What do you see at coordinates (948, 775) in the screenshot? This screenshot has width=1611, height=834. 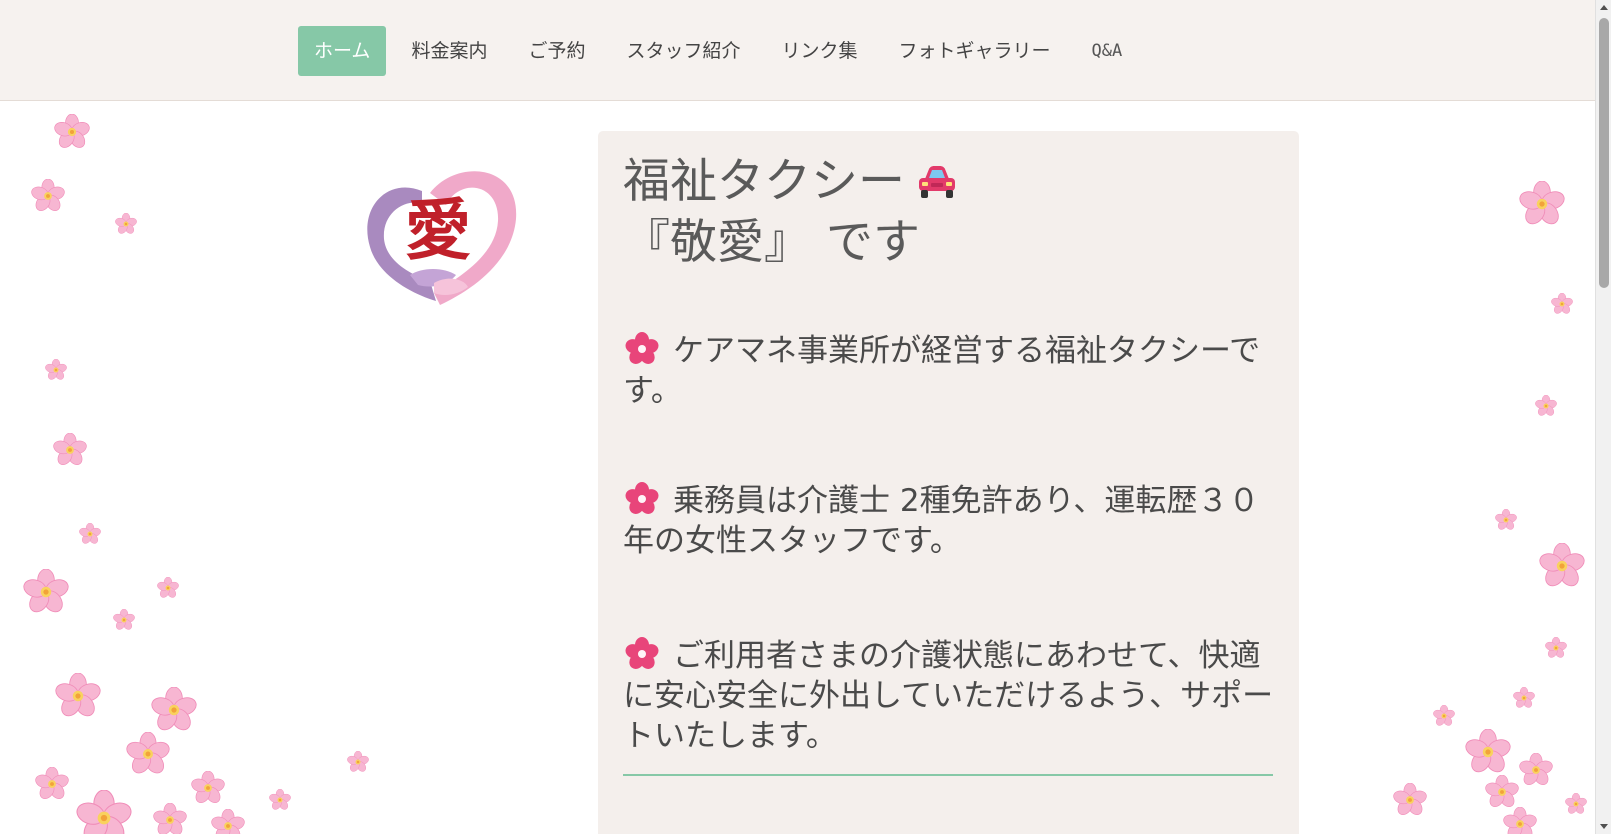 I see `section-divider` at bounding box center [948, 775].